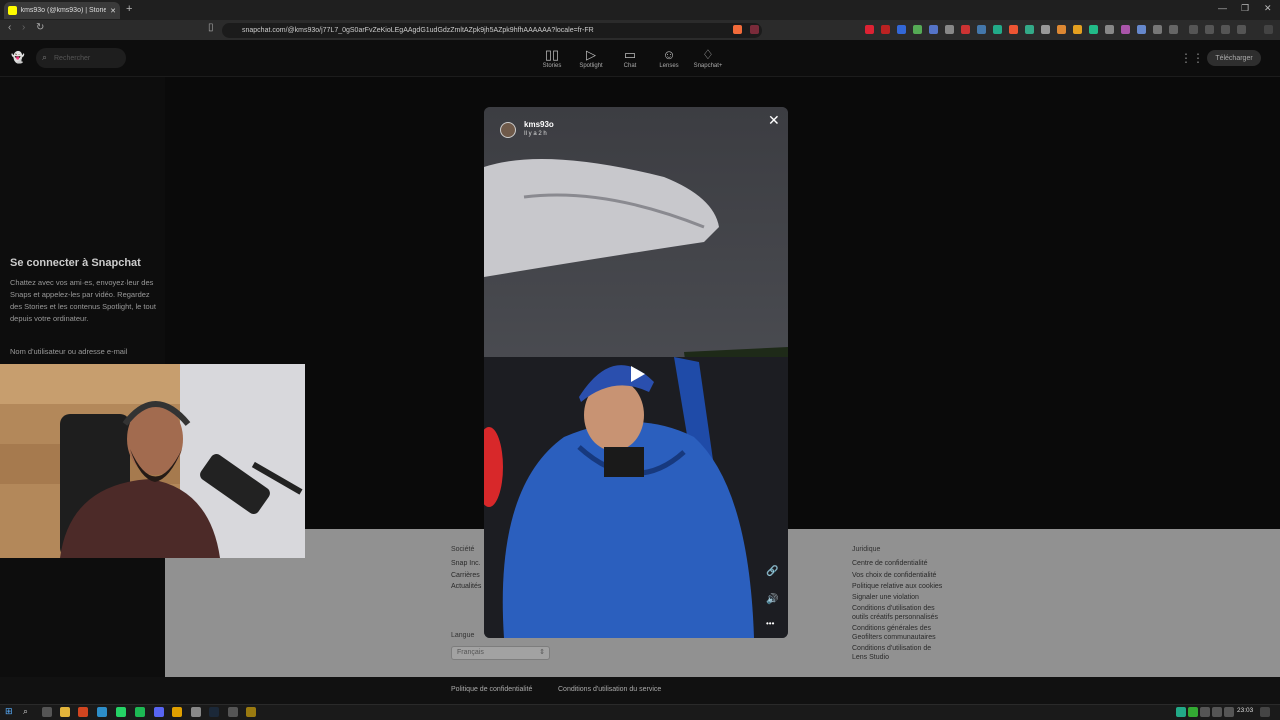 The width and height of the screenshot is (1280, 720). What do you see at coordinates (83, 712) in the screenshot?
I see `brave-browser-icon` at bounding box center [83, 712].